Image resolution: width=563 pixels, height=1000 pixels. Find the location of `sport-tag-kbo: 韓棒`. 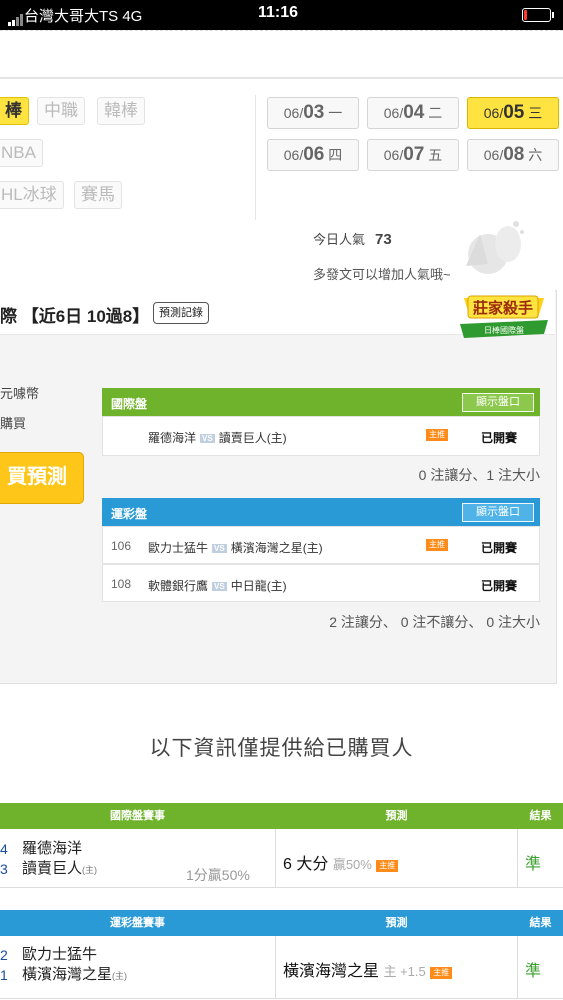

sport-tag-kbo: 韓棒 is located at coordinates (121, 111).